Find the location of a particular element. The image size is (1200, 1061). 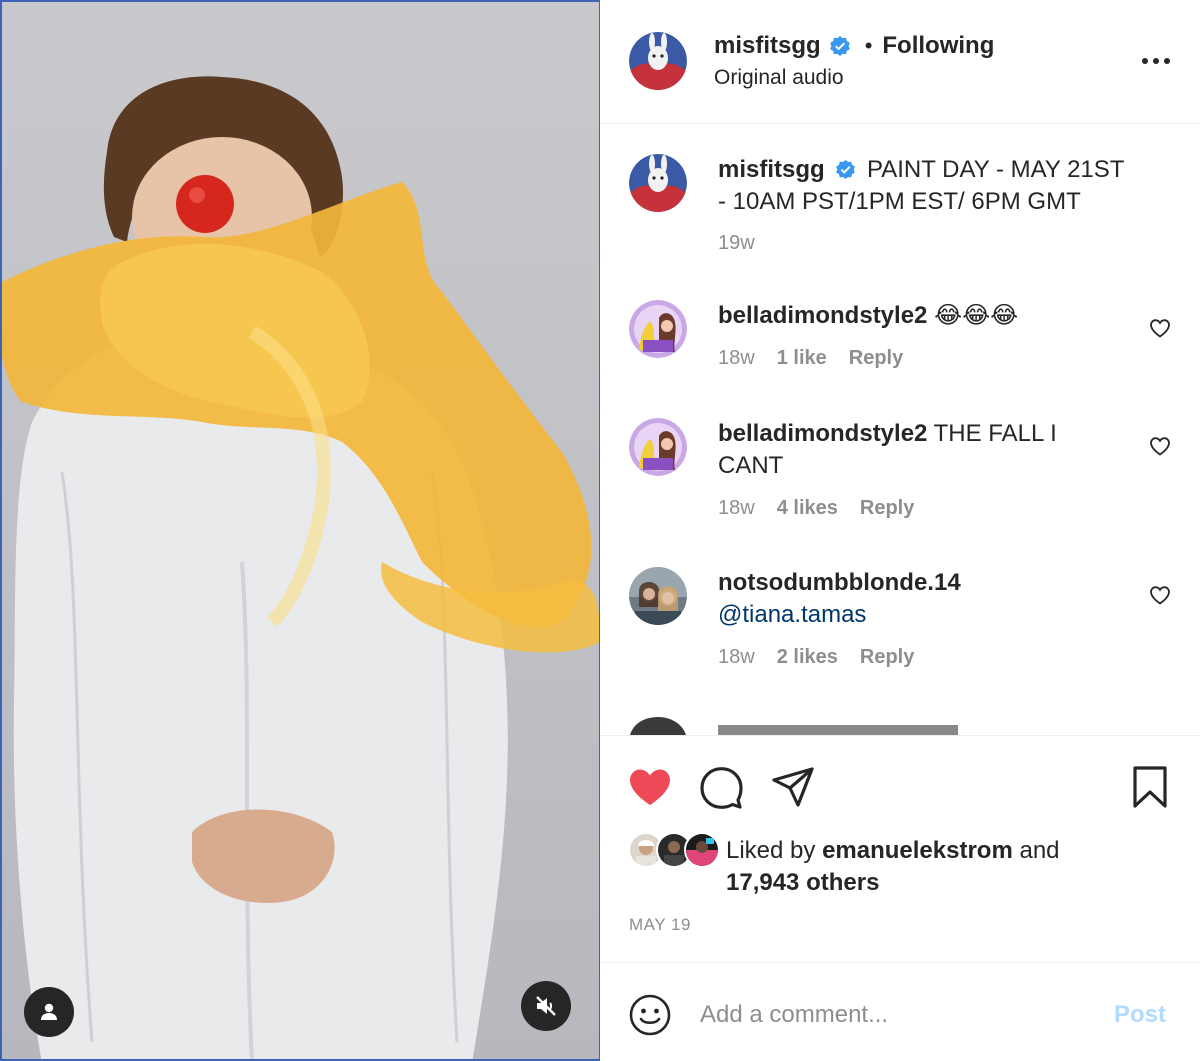

comment-text: 😂😂😂 is located at coordinates (976, 315).